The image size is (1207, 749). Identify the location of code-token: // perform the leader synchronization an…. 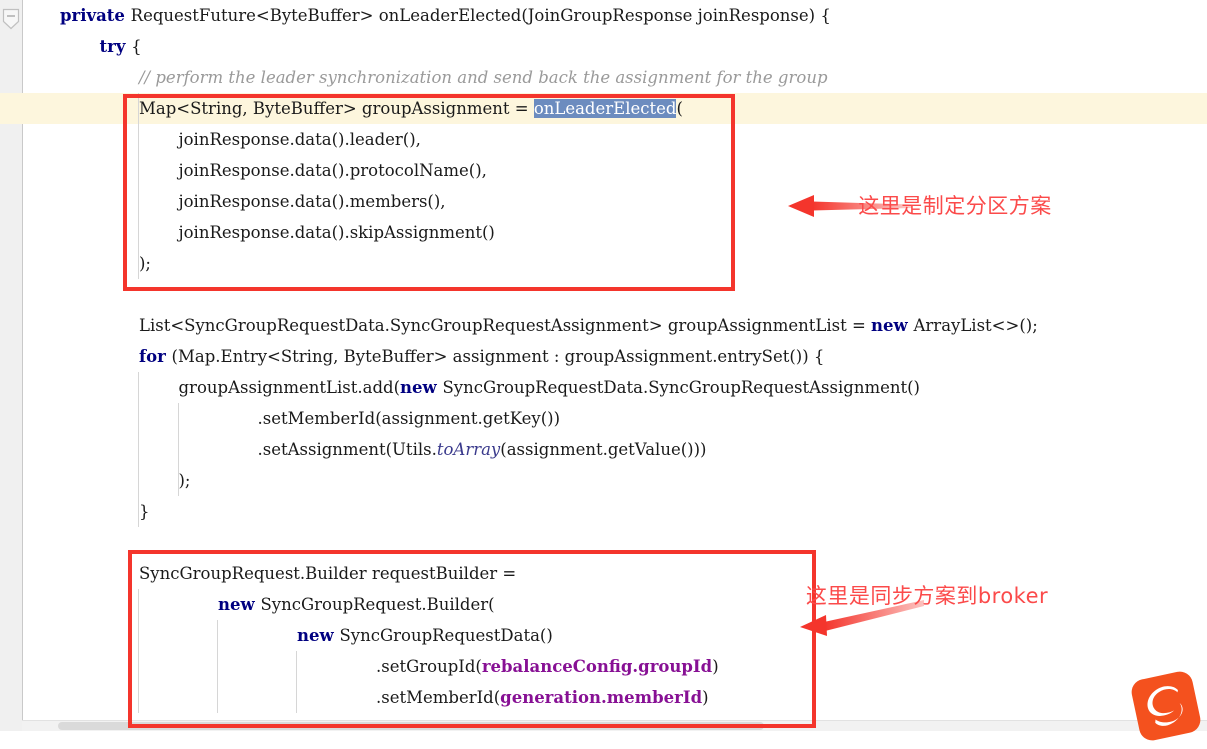
(483, 77).